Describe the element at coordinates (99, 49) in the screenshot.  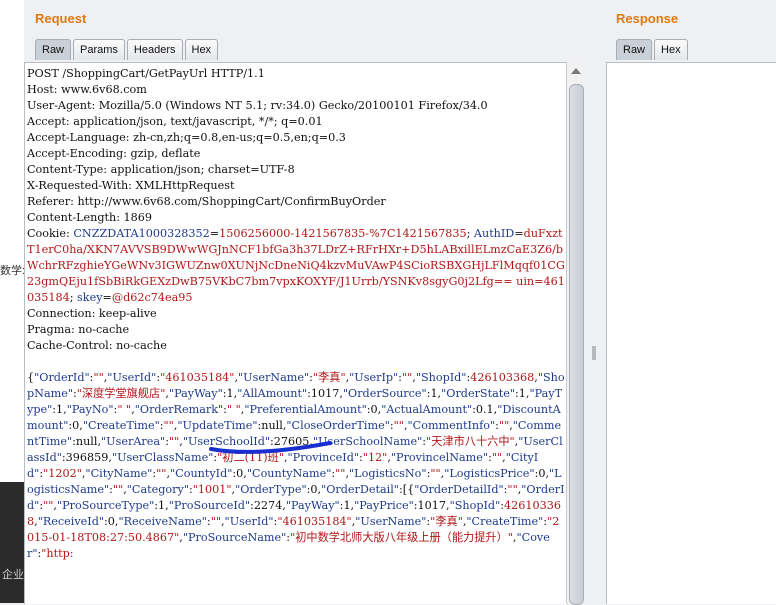
I see `tab-params: Params` at that location.